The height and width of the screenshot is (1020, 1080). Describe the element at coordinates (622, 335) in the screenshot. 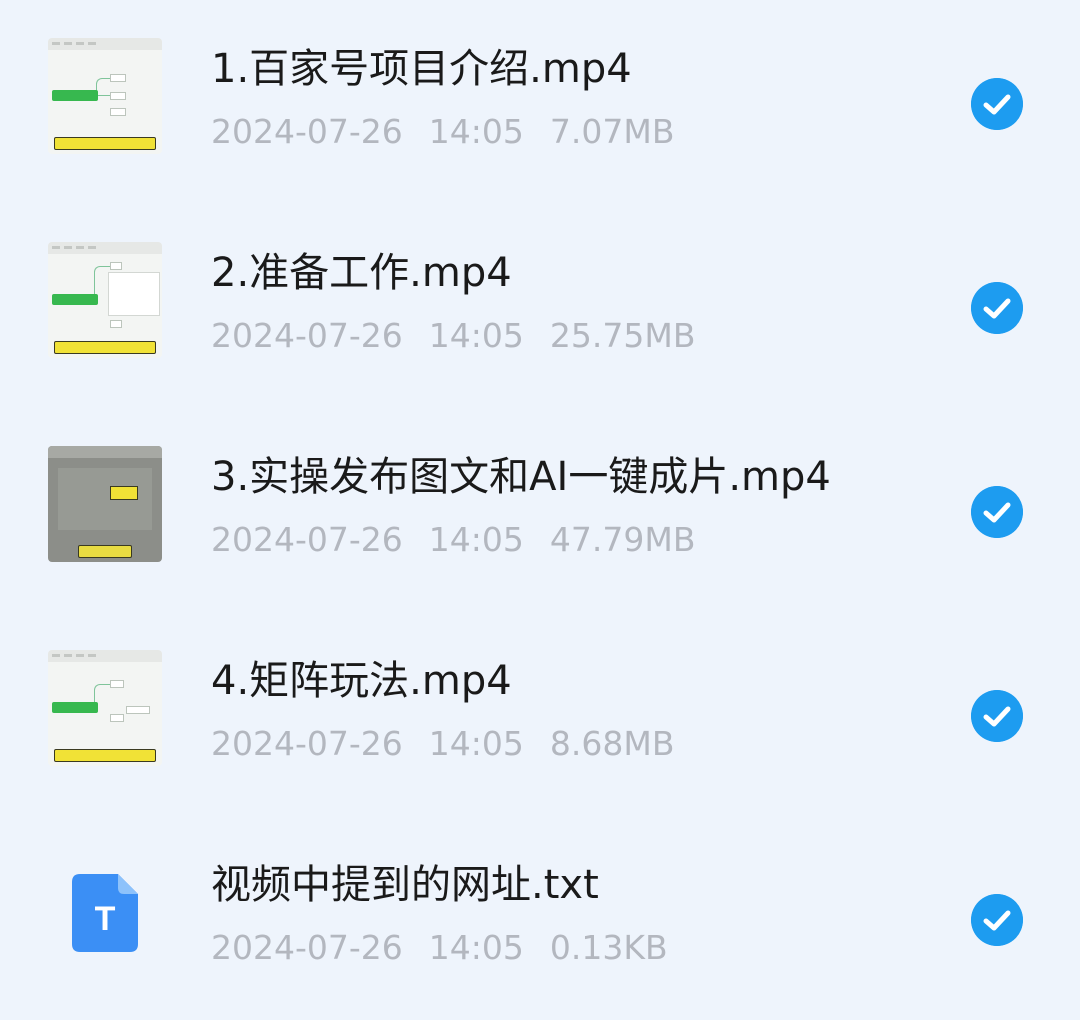

I see `file-size: 25.75MB` at that location.